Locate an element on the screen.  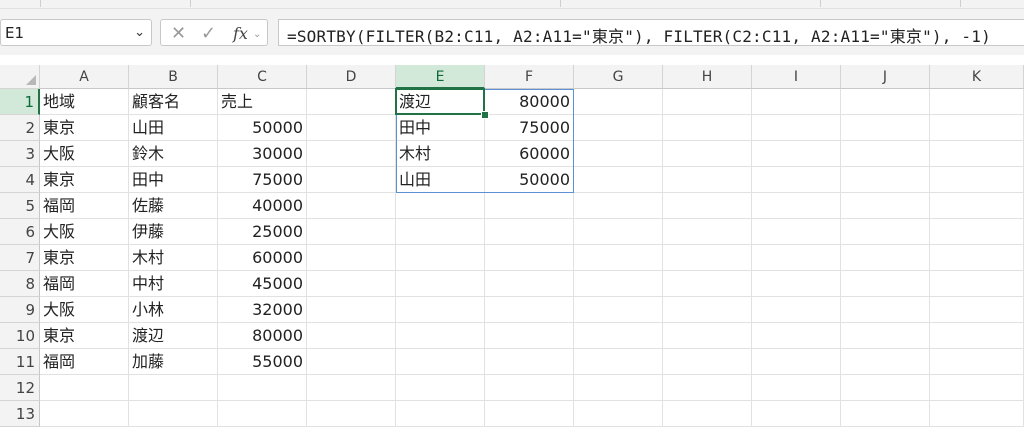
row-header-4: 4 is located at coordinates (20, 180).